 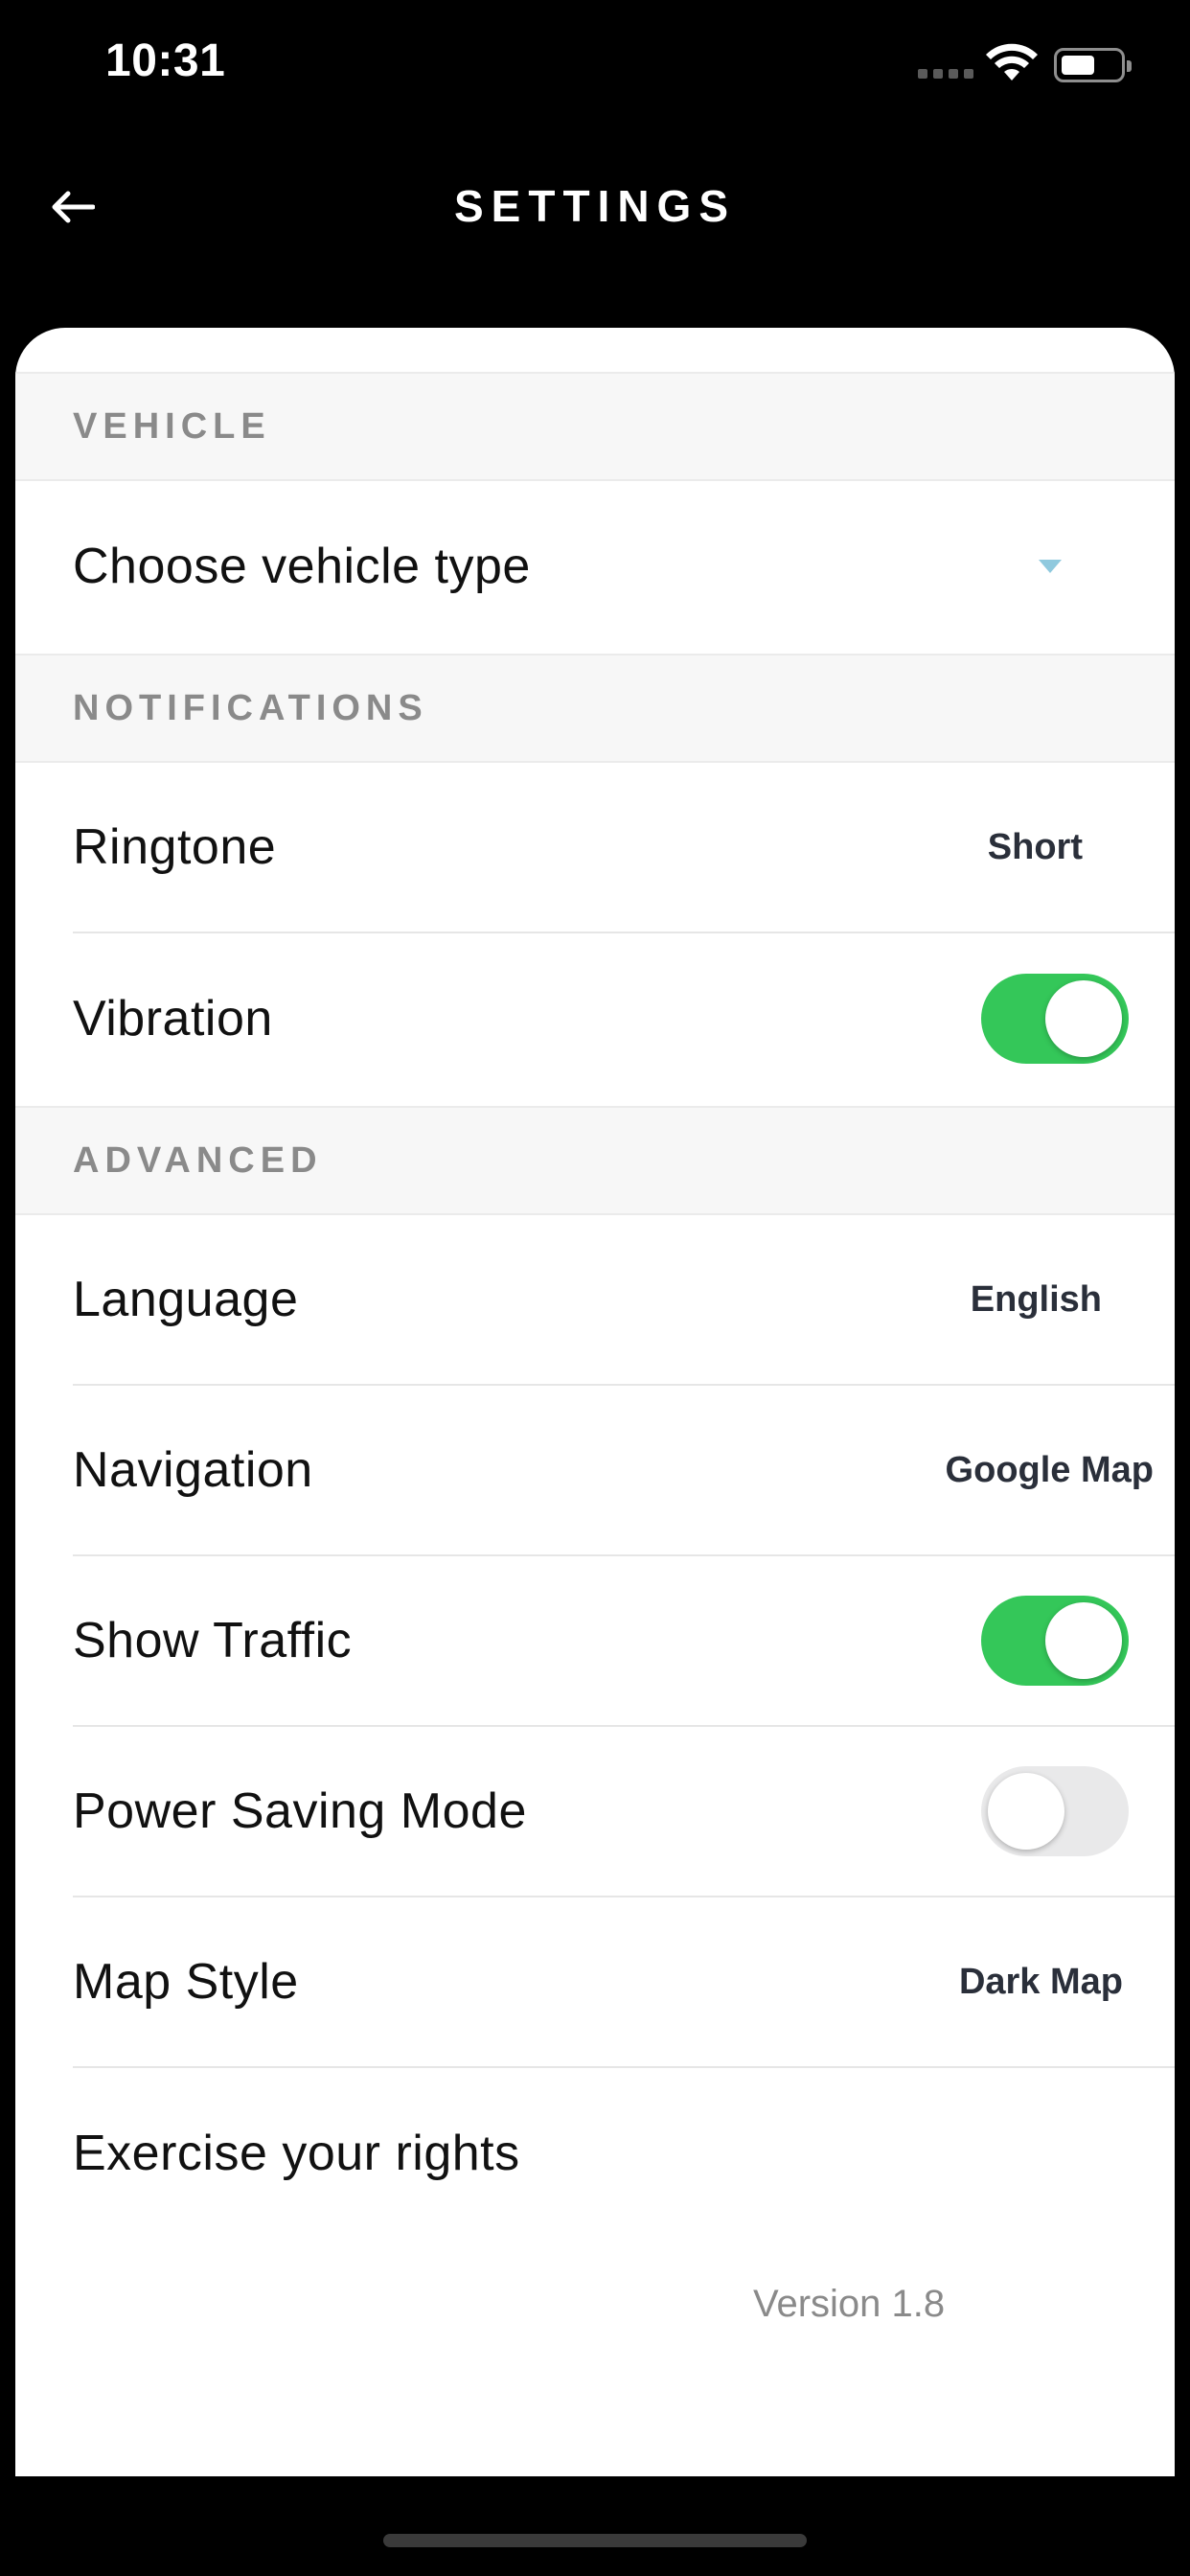 What do you see at coordinates (624, 848) in the screenshot?
I see `ringtone-row: Ringtone Short` at bounding box center [624, 848].